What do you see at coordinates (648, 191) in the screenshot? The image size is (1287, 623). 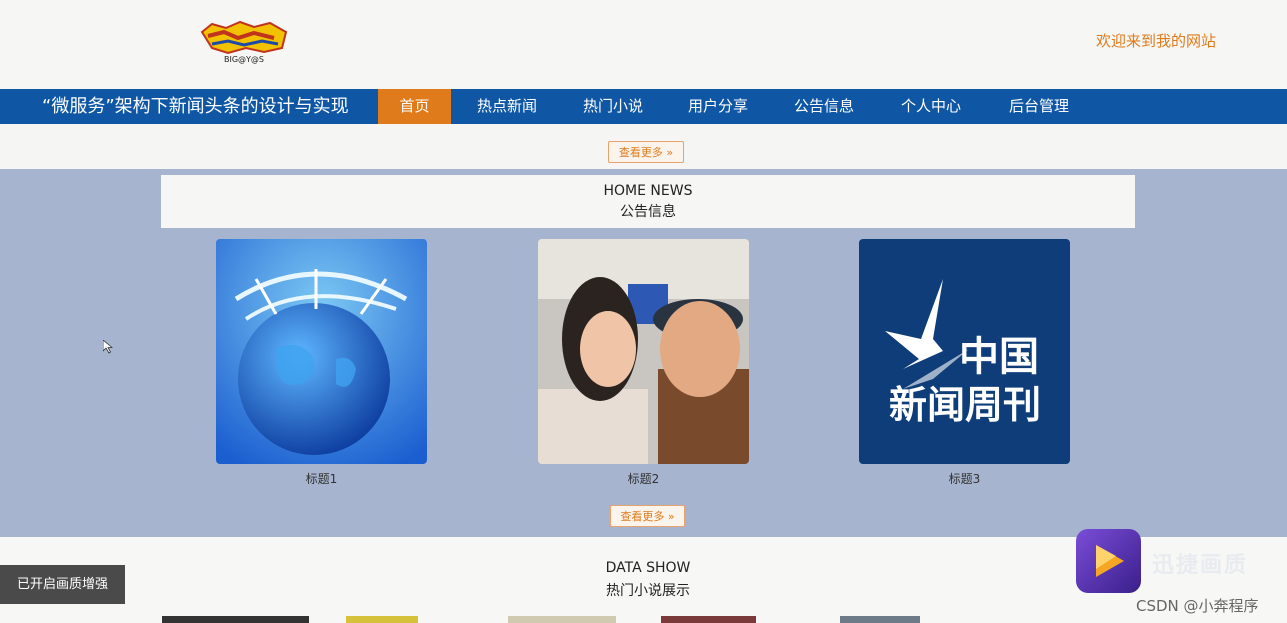 I see `news-title-en: HOME NEWS` at bounding box center [648, 191].